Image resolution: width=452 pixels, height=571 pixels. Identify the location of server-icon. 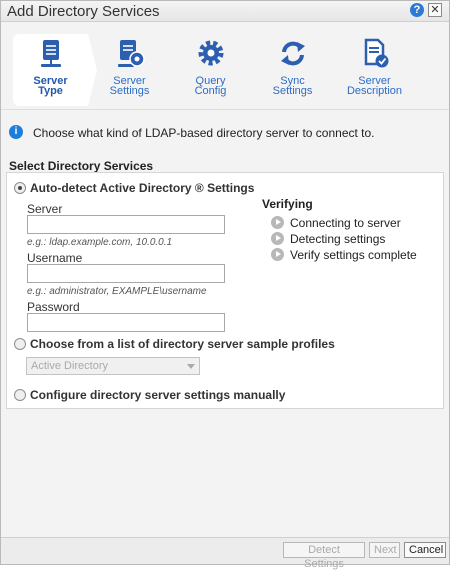
(50, 53).